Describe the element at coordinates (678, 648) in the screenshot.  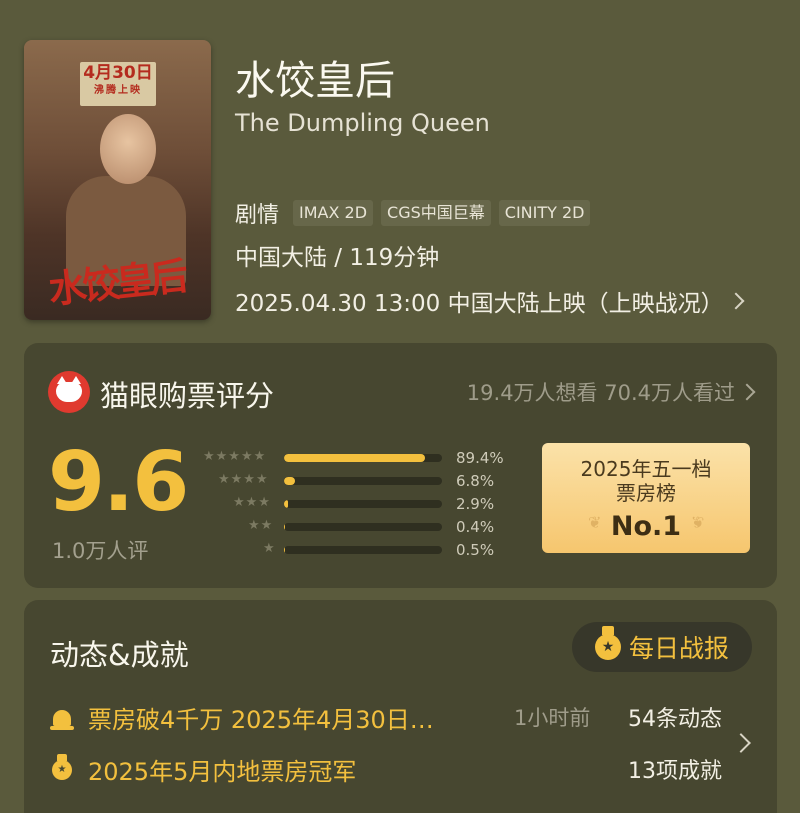
I see `daily-report-label: 每日战报` at that location.